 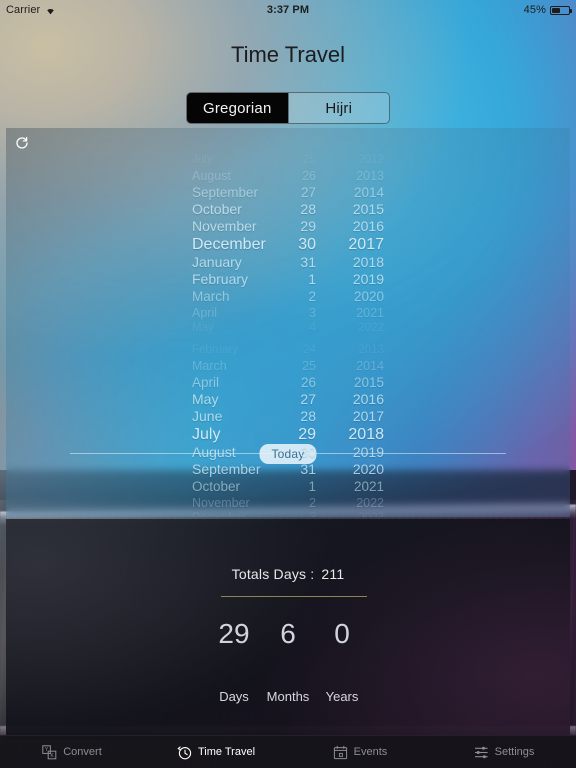 What do you see at coordinates (481, 752) in the screenshot?
I see `sliders-icon` at bounding box center [481, 752].